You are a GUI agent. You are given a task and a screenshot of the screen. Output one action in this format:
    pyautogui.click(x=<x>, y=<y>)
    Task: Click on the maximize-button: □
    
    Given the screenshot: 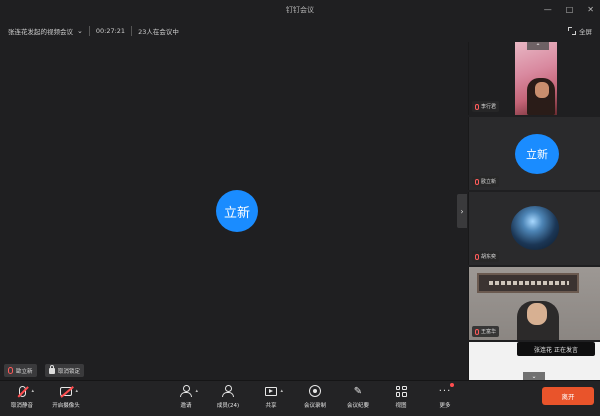 What is the action you would take?
    pyautogui.click(x=570, y=10)
    